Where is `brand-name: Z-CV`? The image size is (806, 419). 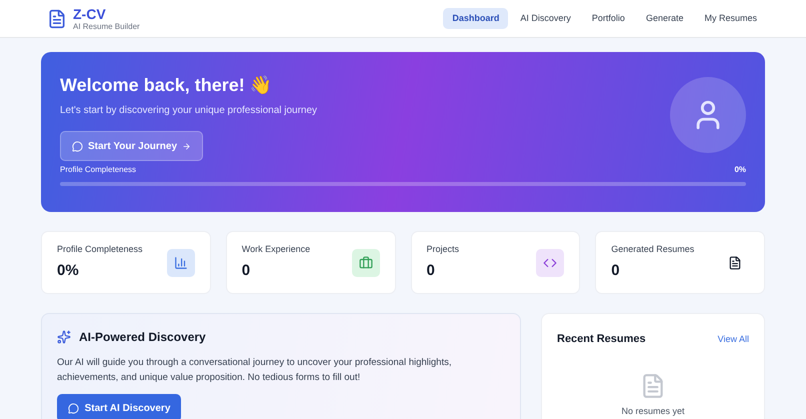
brand-name: Z-CV is located at coordinates (90, 13).